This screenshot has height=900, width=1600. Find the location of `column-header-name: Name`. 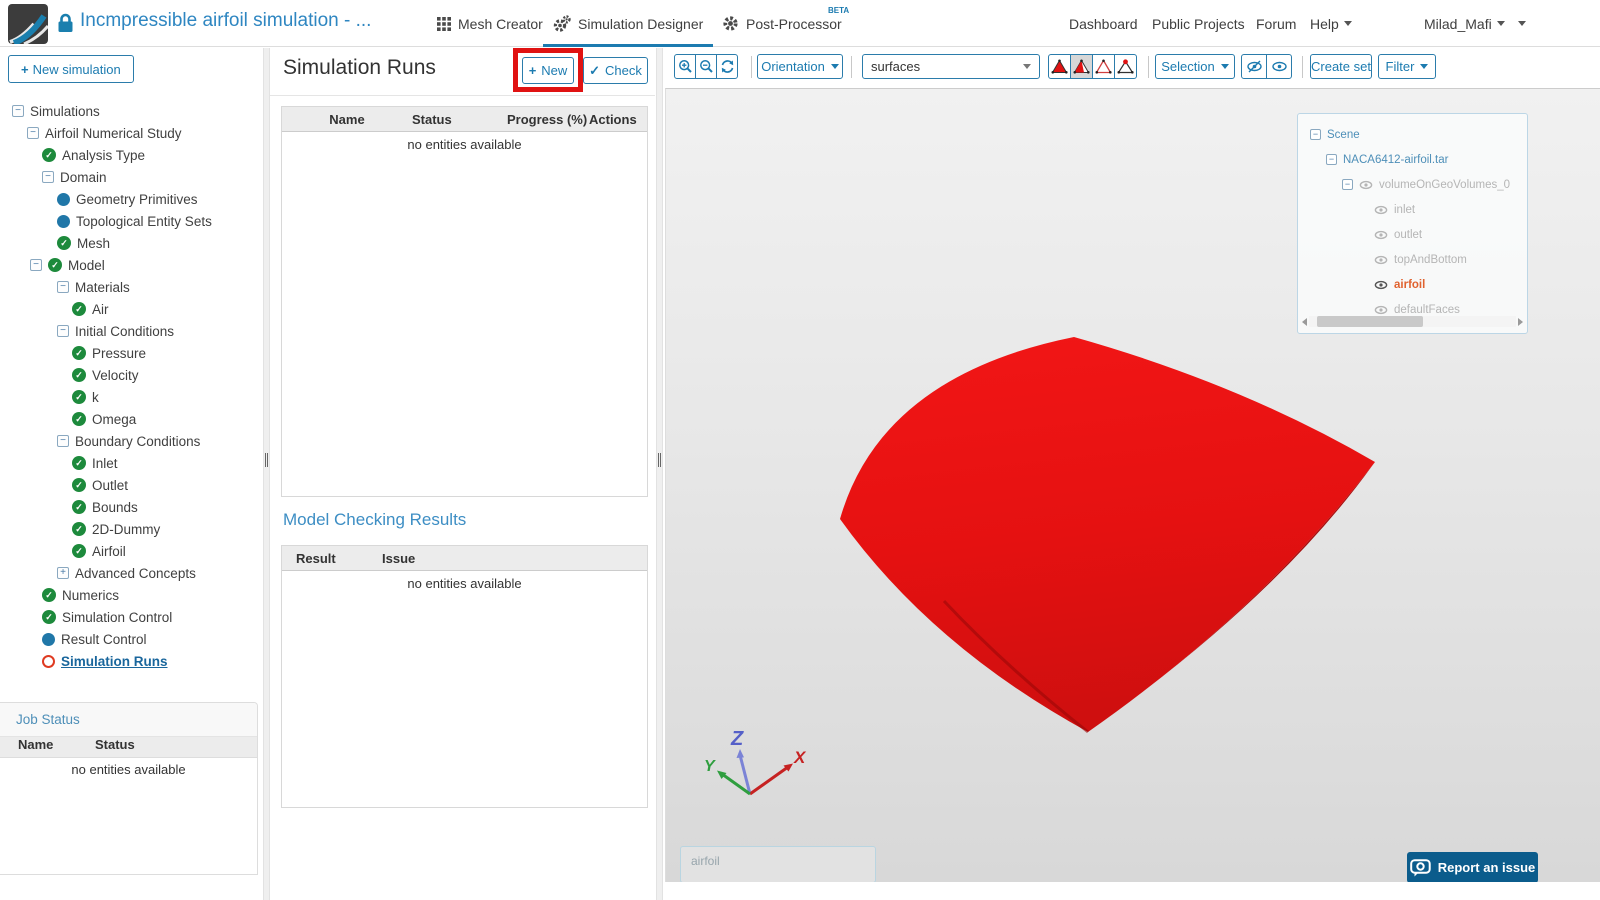

column-header-name: Name is located at coordinates (36, 744).